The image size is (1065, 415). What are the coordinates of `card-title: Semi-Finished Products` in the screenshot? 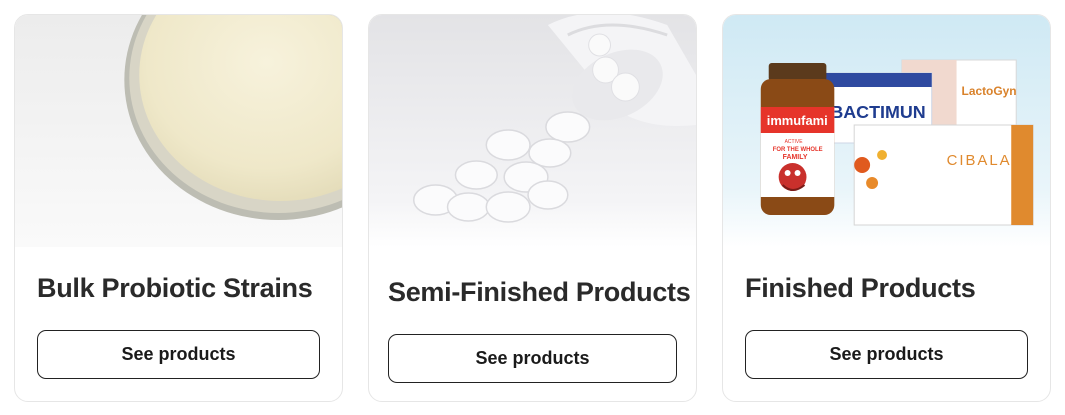 It's located at (539, 292).